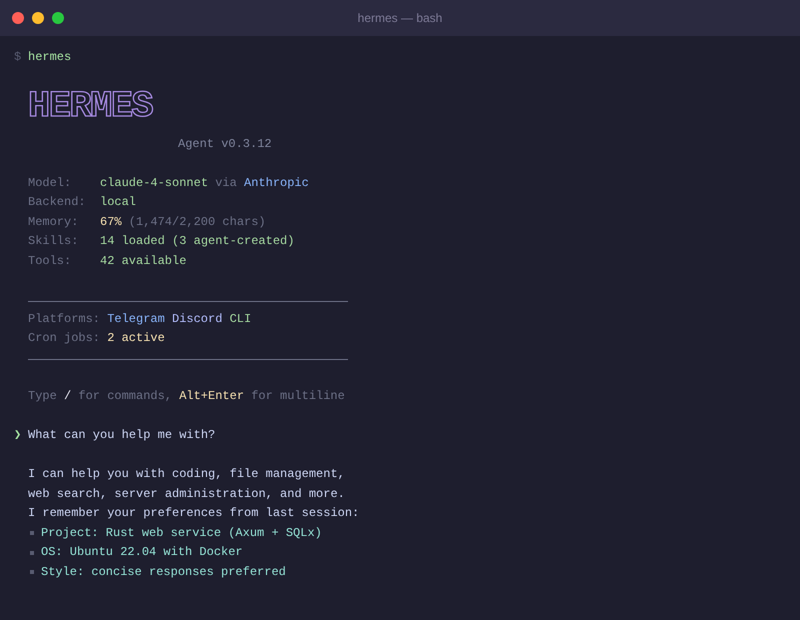 The height and width of the screenshot is (620, 800). I want to click on value-text: (1,474/2,200 chars), so click(197, 222).